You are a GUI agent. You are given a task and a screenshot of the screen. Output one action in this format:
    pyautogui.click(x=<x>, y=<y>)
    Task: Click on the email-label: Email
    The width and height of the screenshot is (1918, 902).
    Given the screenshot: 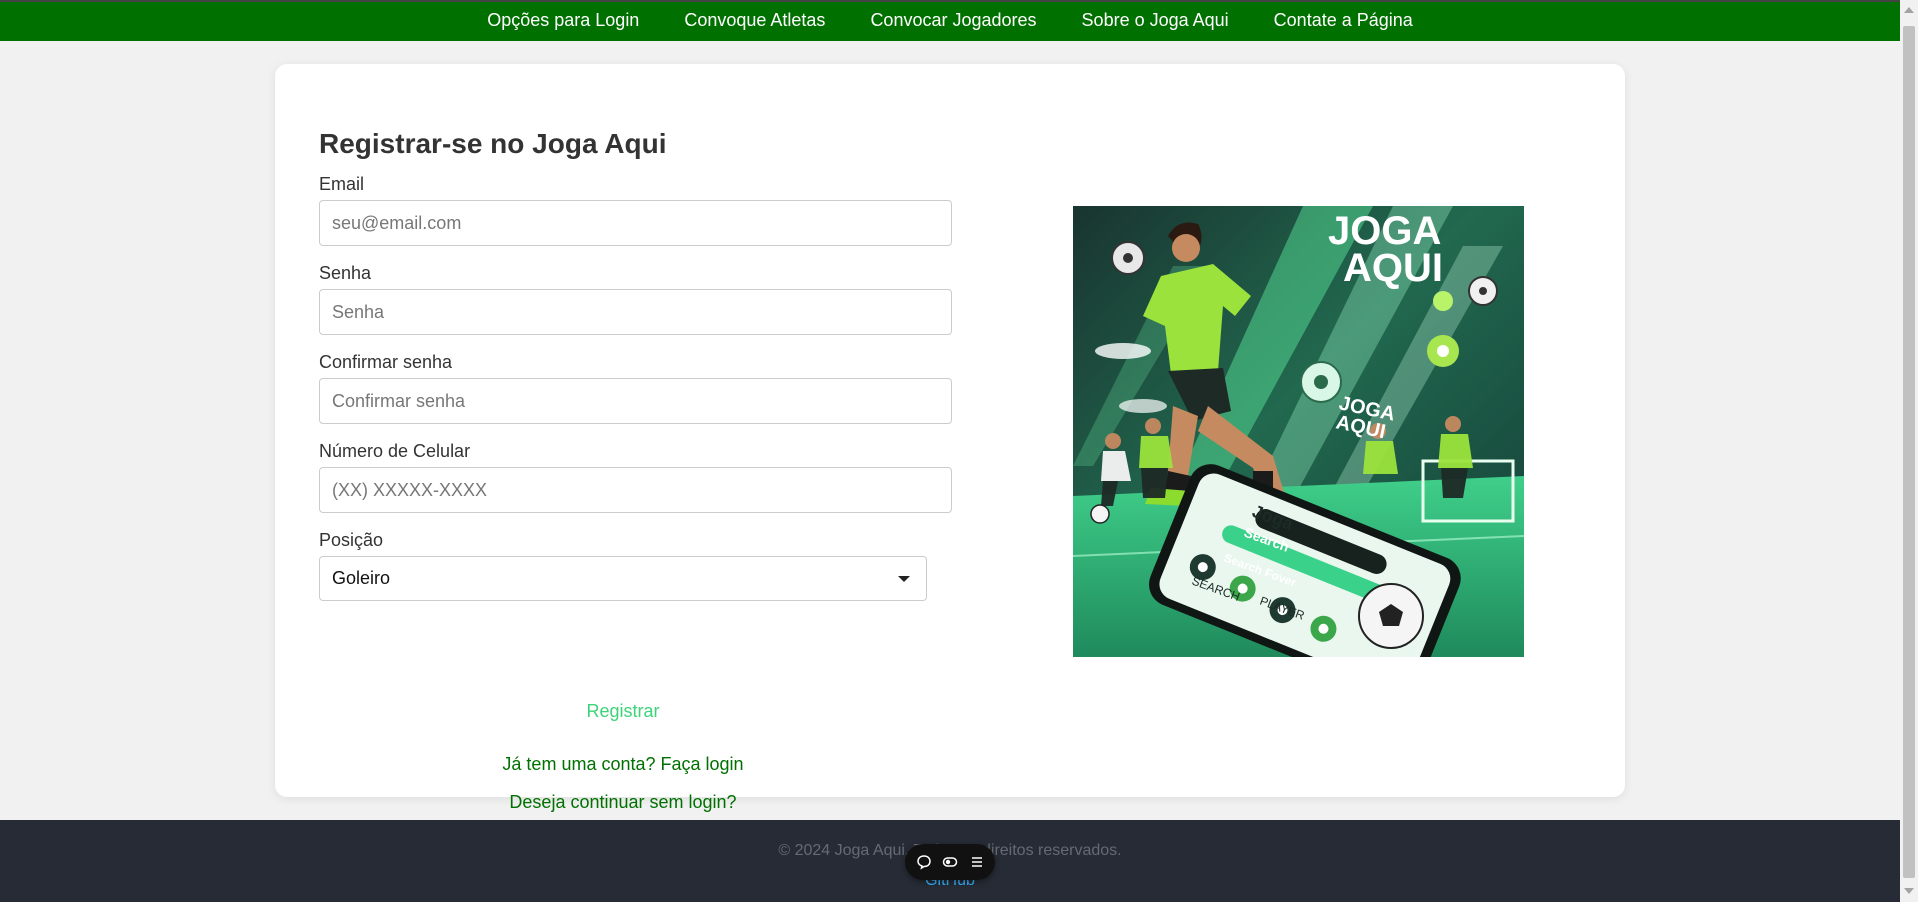 What is the action you would take?
    pyautogui.click(x=342, y=184)
    